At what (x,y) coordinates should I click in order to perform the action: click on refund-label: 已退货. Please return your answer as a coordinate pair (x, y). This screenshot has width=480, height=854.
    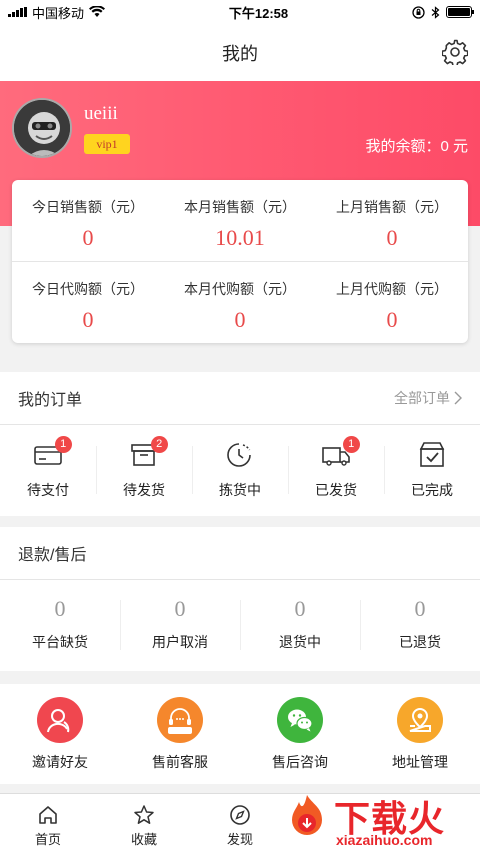
    Looking at the image, I should click on (420, 642).